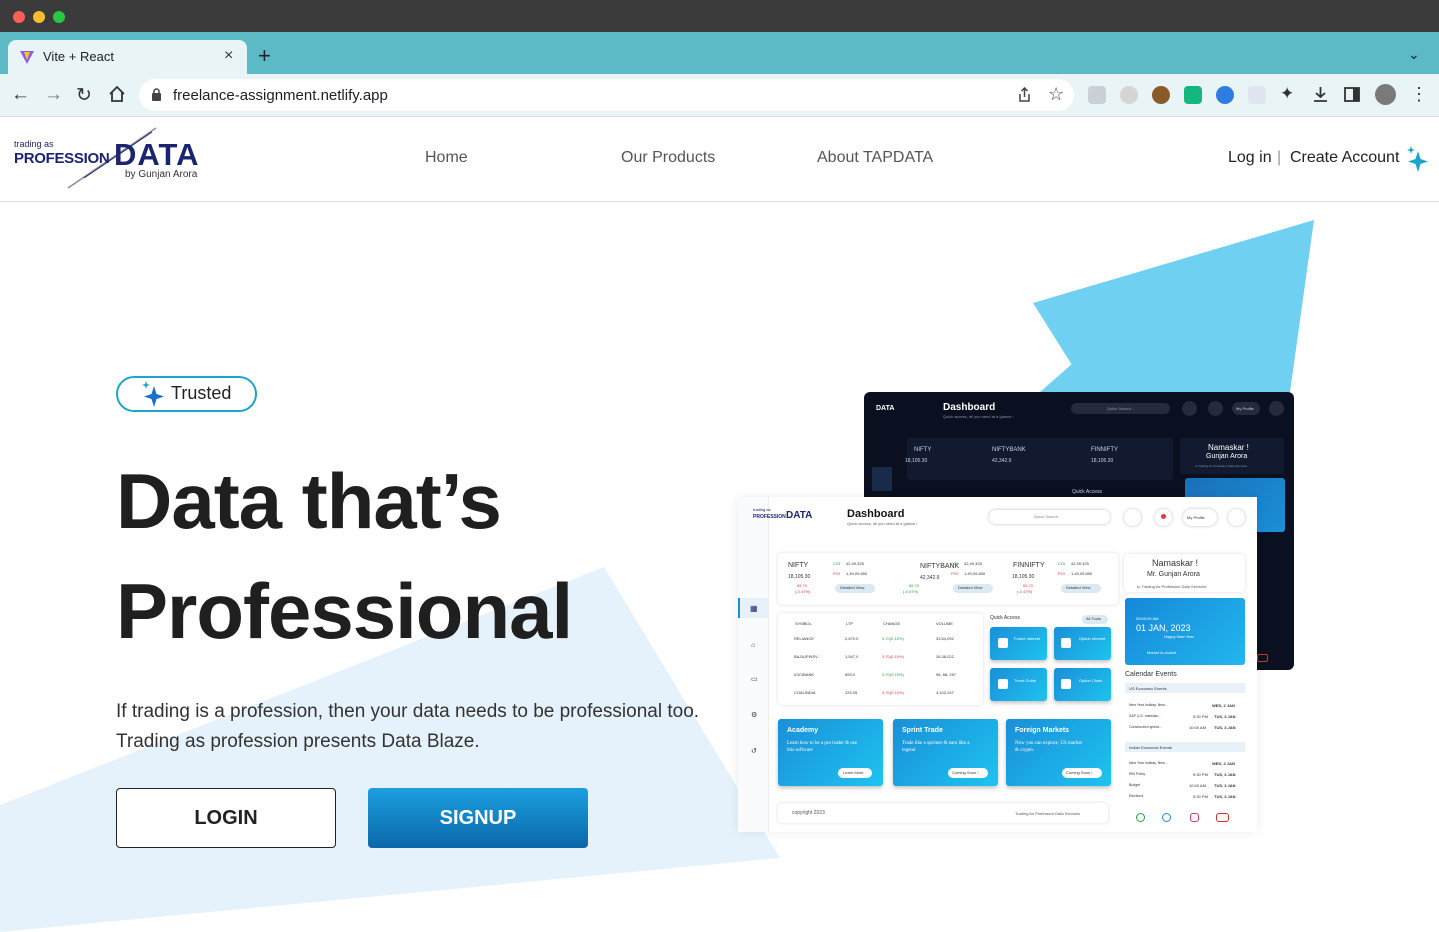  Describe the element at coordinates (1093, 618) in the screenshot. I see `mock-all-tools-label: All Tools` at that location.